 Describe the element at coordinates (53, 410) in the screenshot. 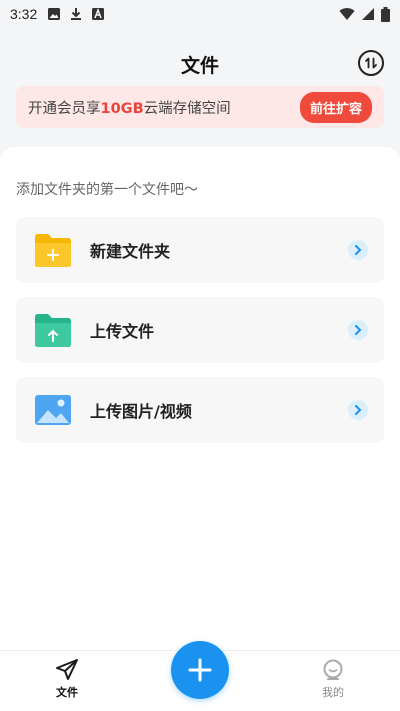

I see `upload-image-icon` at that location.